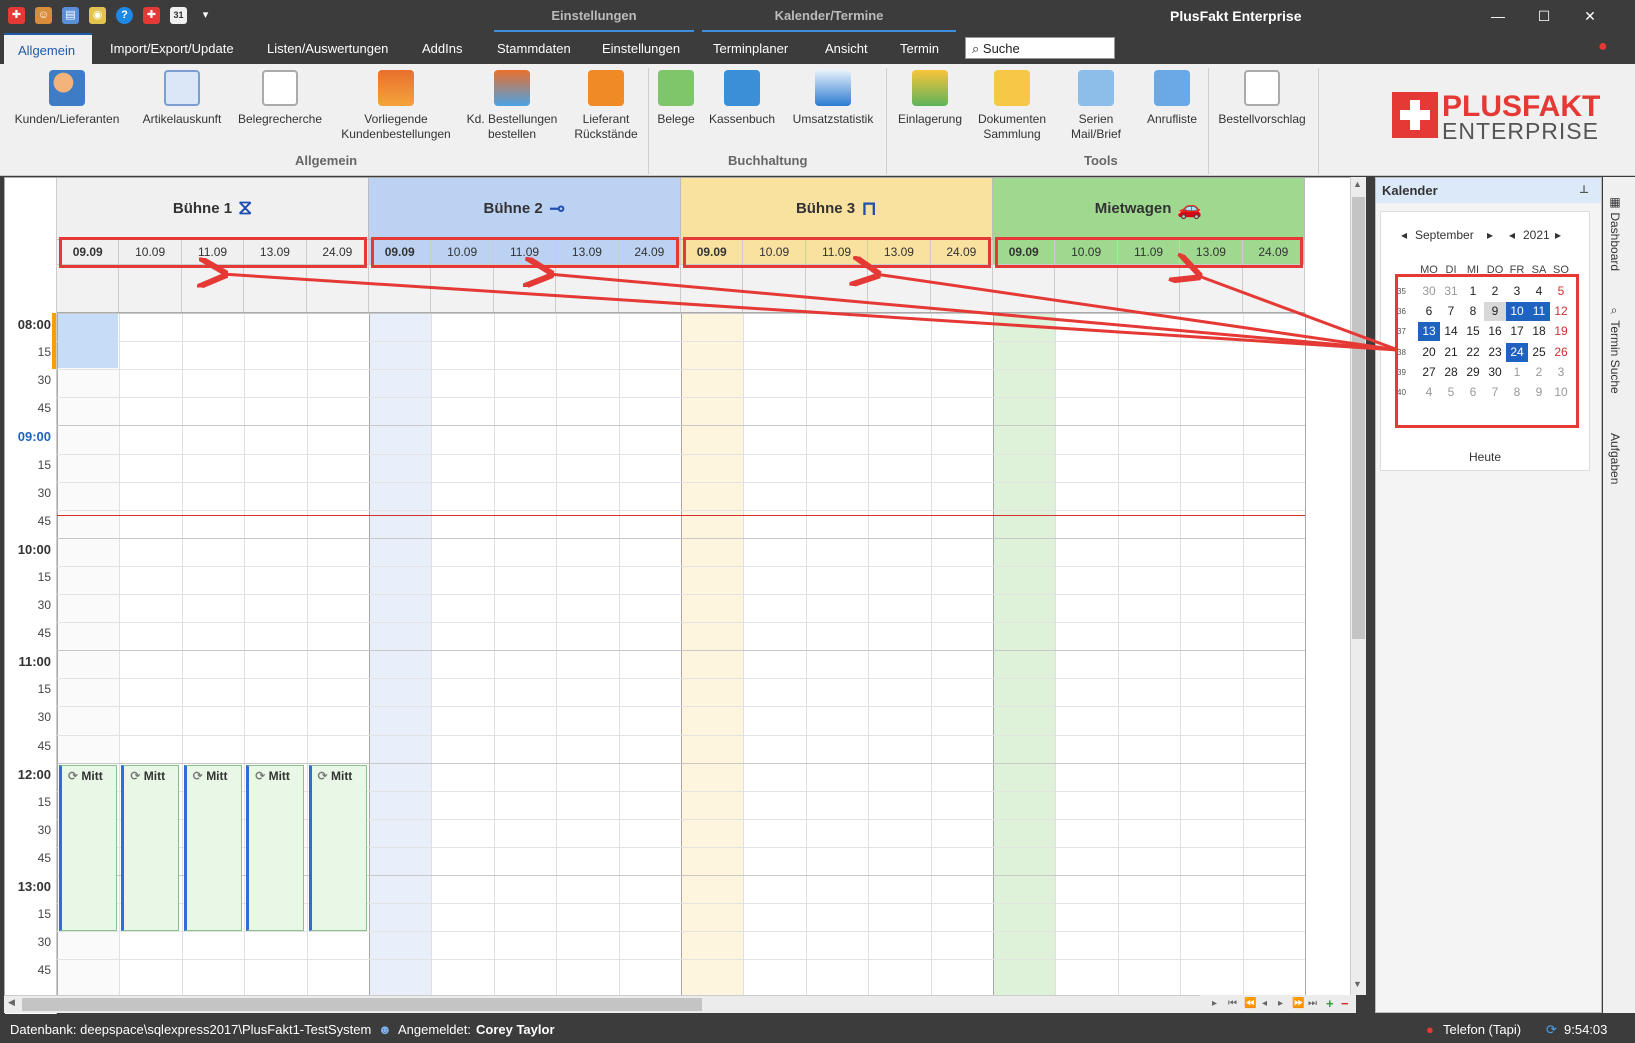  Describe the element at coordinates (1280, 1004) in the screenshot. I see `nav-next2-icon: ▸` at that location.